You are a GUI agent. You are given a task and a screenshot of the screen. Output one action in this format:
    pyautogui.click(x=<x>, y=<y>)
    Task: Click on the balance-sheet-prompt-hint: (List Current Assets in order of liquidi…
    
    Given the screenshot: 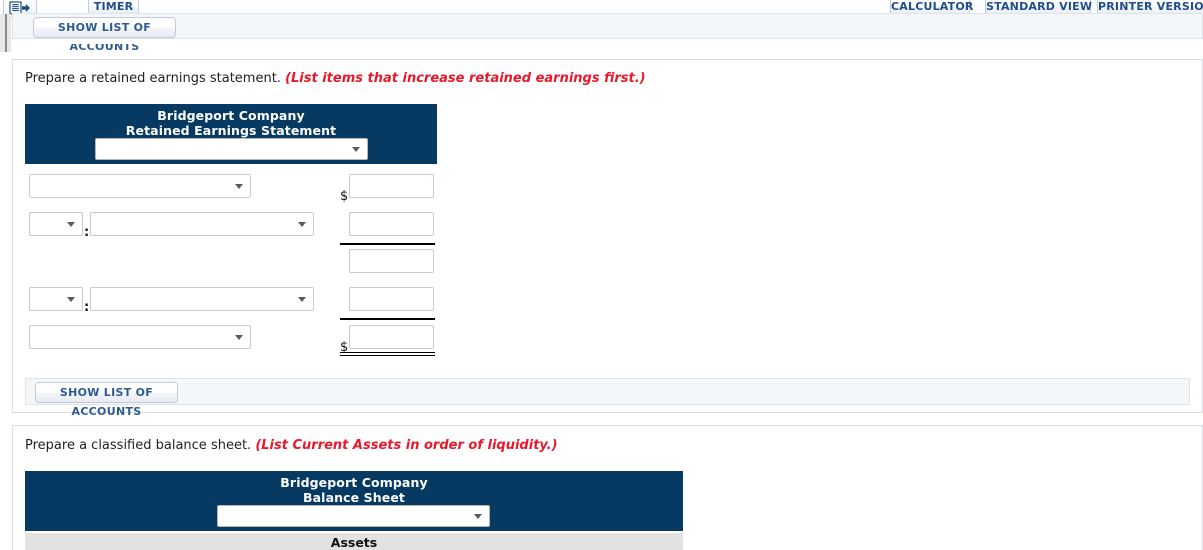 What is the action you would take?
    pyautogui.click(x=406, y=445)
    